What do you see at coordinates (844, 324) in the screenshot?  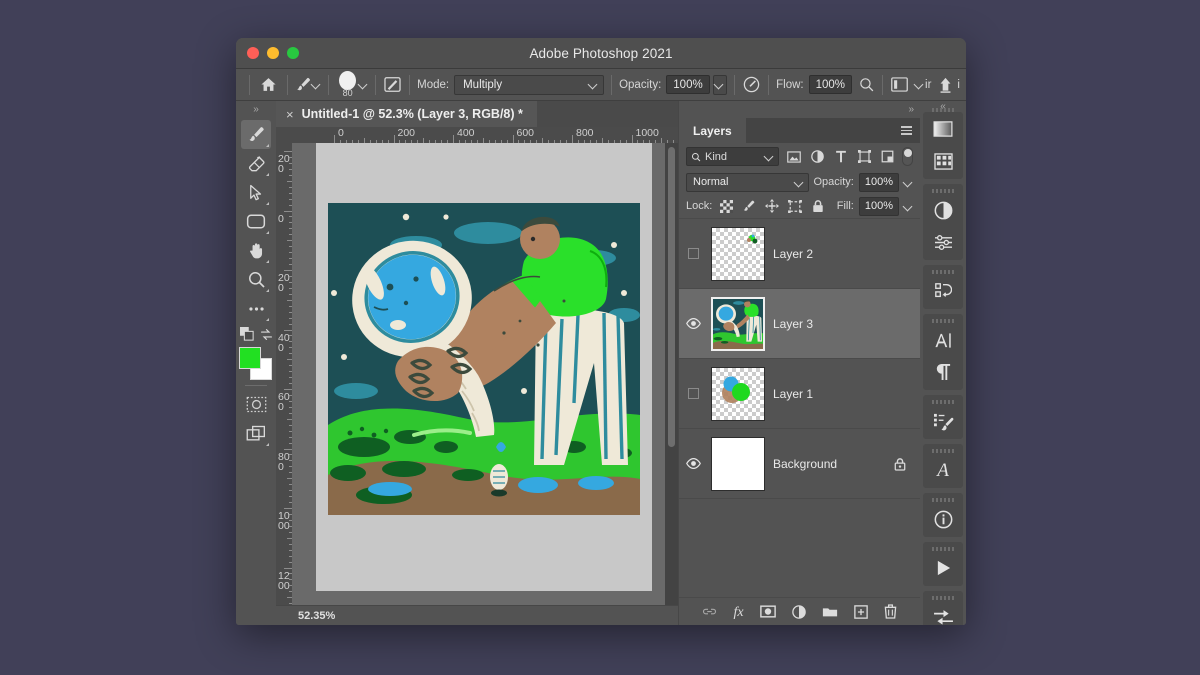 I see `layer-name: Layer 3` at bounding box center [844, 324].